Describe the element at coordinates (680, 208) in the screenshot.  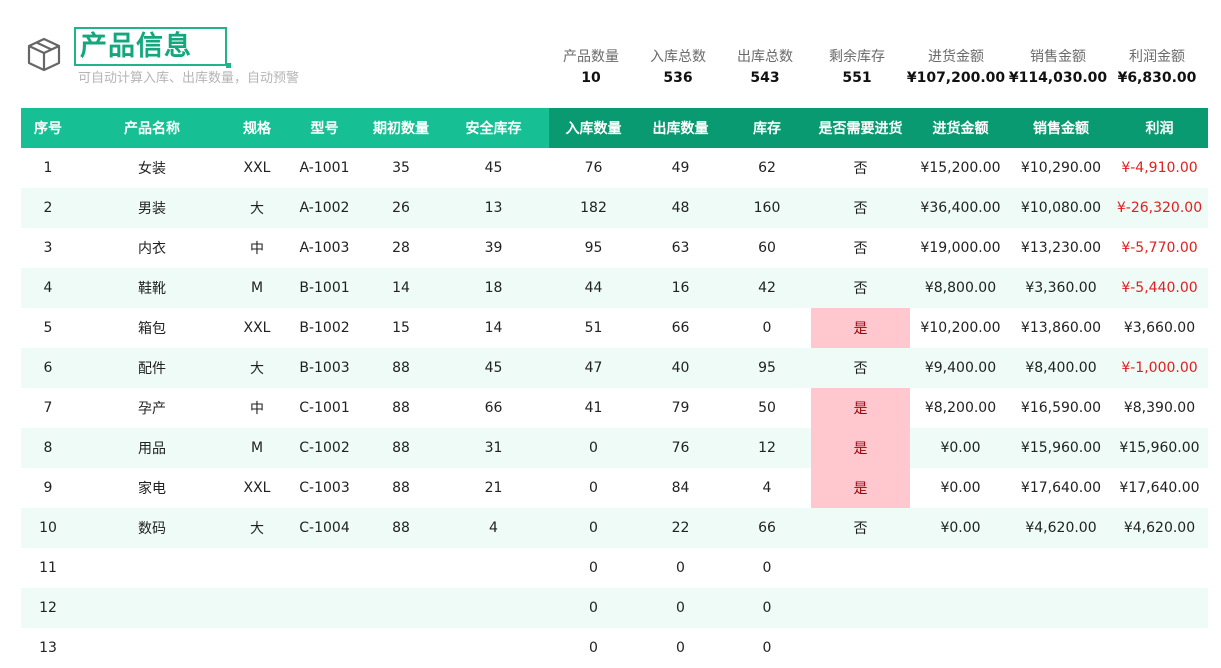
I see `cell-outbound-qty: 48` at that location.